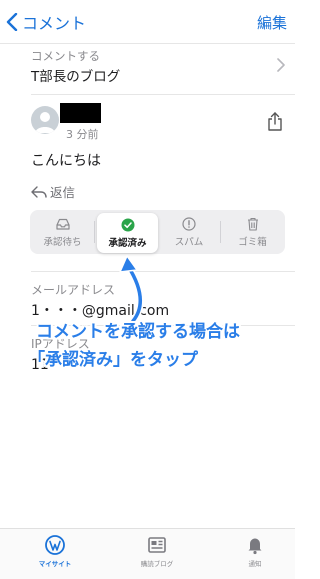 The width and height of the screenshot is (320, 579). What do you see at coordinates (147, 22) in the screenshot?
I see `navigation-bar: コメント 編集` at bounding box center [147, 22].